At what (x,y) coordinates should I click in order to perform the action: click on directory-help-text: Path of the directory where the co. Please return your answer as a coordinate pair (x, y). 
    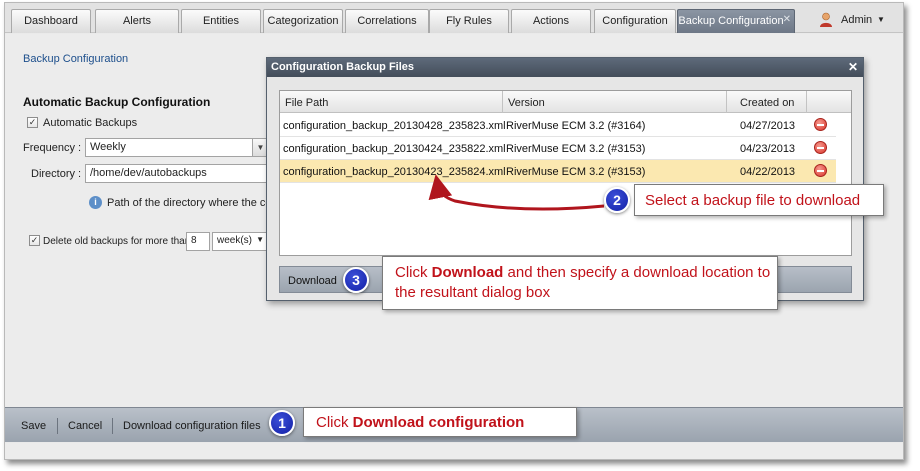
    Looking at the image, I should click on (189, 203).